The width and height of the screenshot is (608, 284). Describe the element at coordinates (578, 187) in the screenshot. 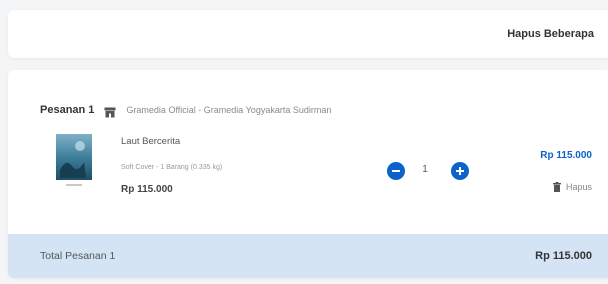

I see `delete-item-label: Hapus` at that location.